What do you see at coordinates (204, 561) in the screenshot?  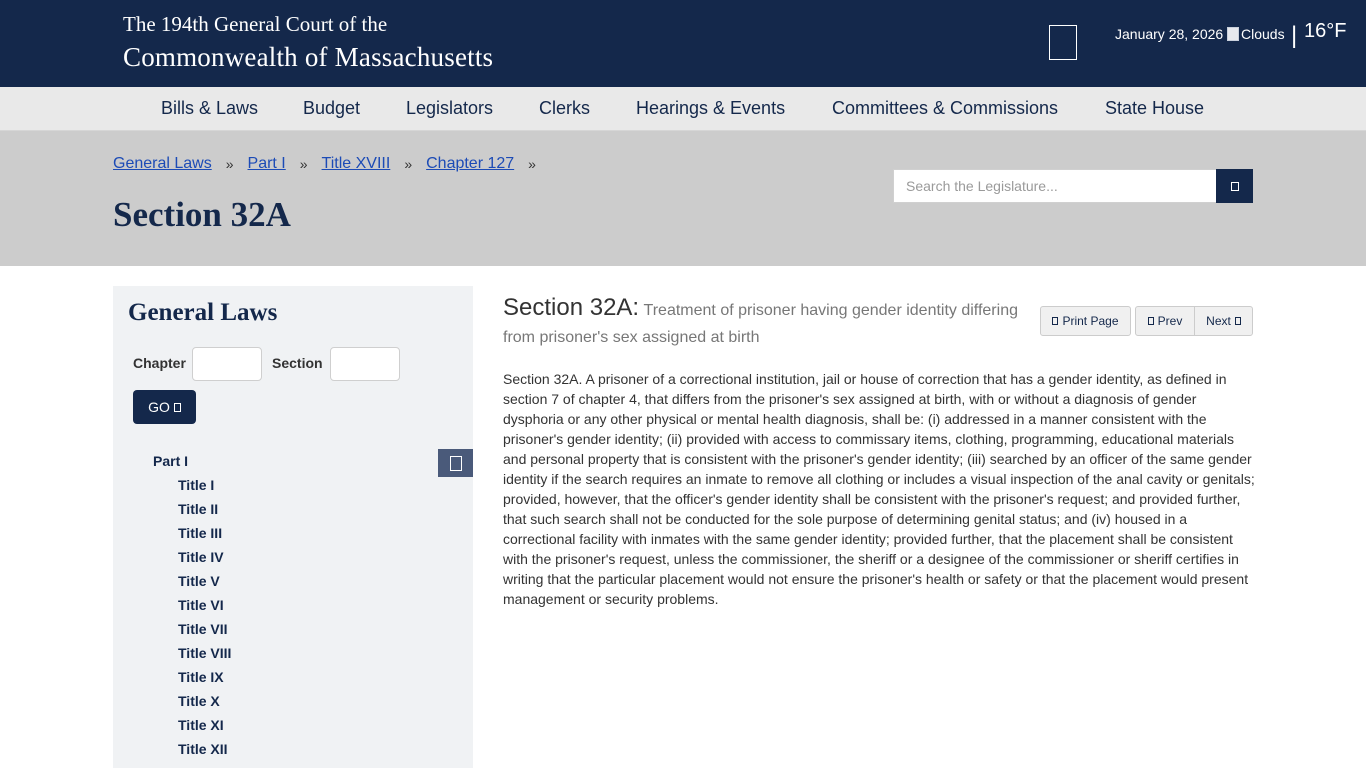 I see `tree-item-title: Title IV` at bounding box center [204, 561].